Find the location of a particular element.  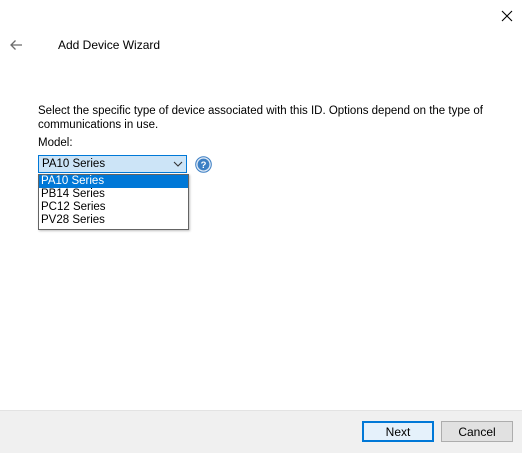

close-icon is located at coordinates (507, 16).